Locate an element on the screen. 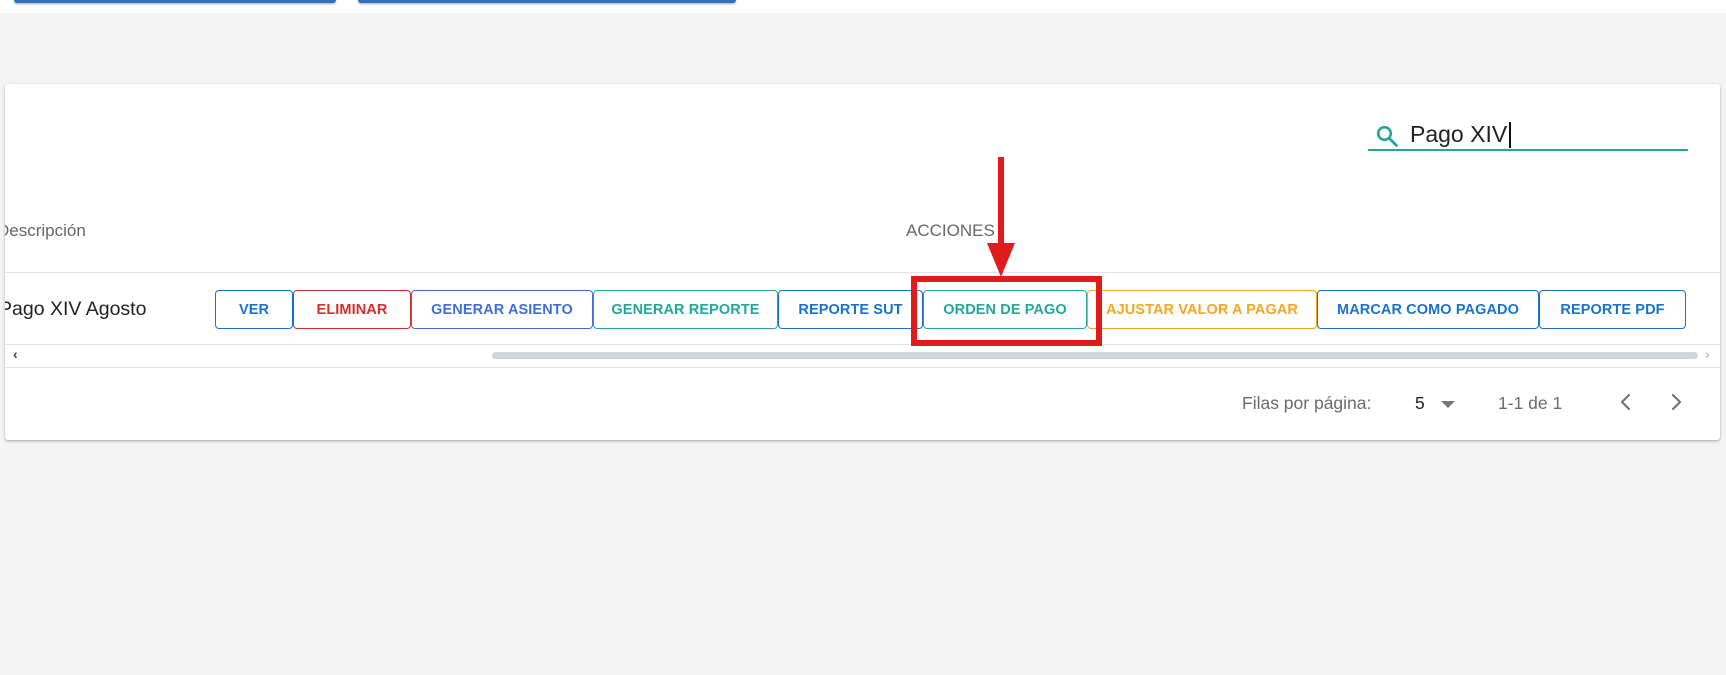 The image size is (1726, 675). search-field is located at coordinates (1528, 135).